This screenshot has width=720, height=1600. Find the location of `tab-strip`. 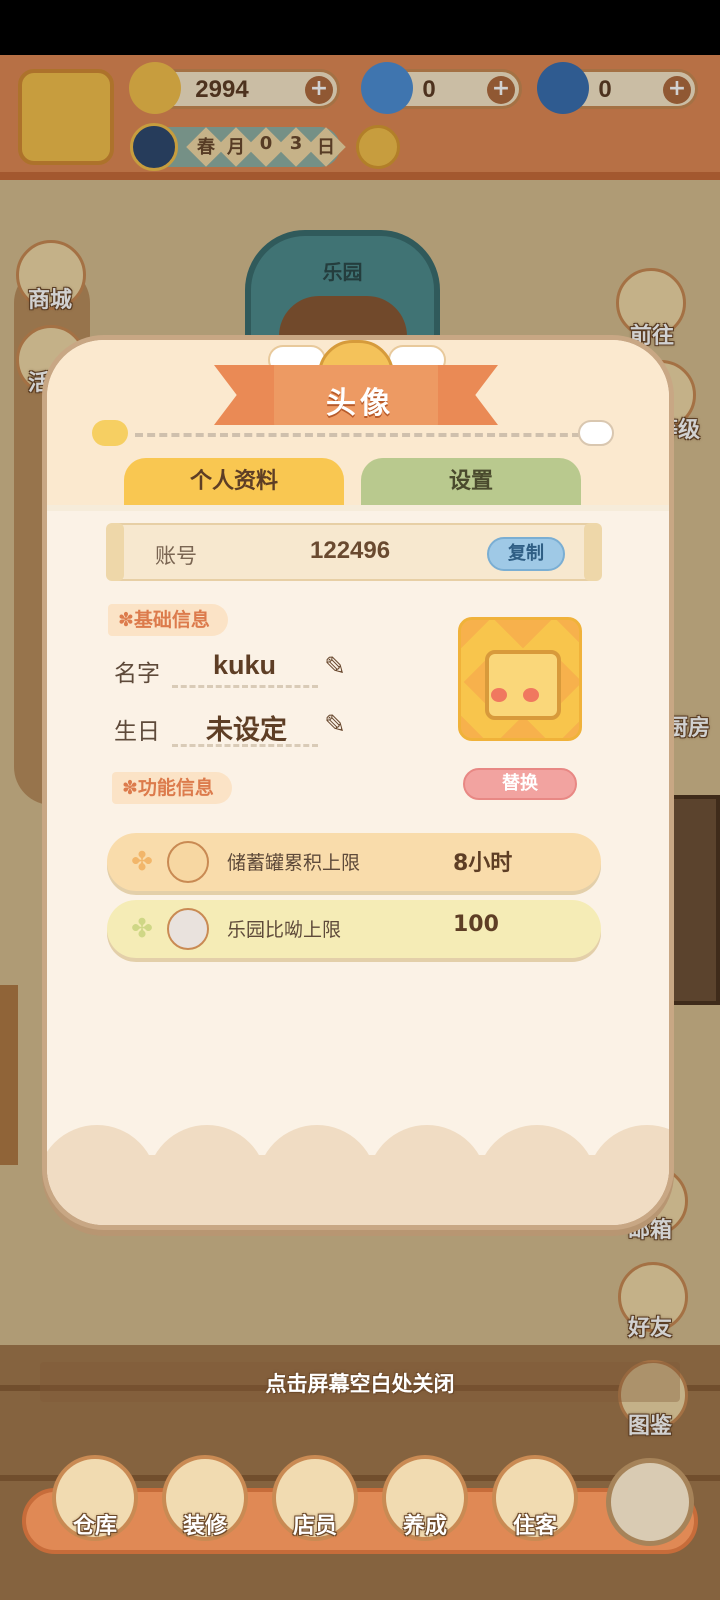

tab-strip is located at coordinates (358, 508).